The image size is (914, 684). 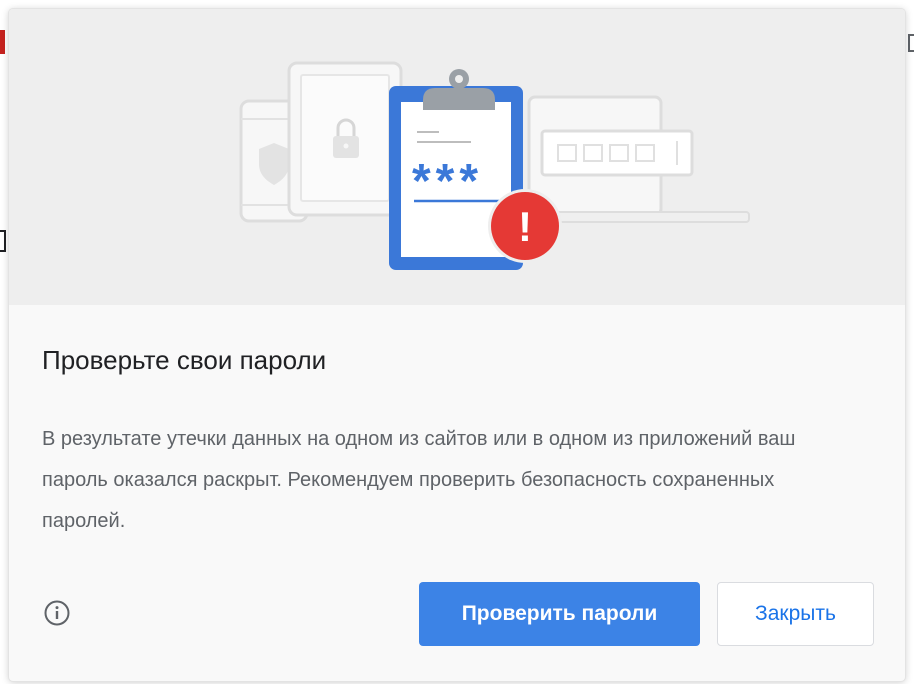 What do you see at coordinates (559, 614) in the screenshot?
I see `check-passwords-button: Проверить пароли` at bounding box center [559, 614].